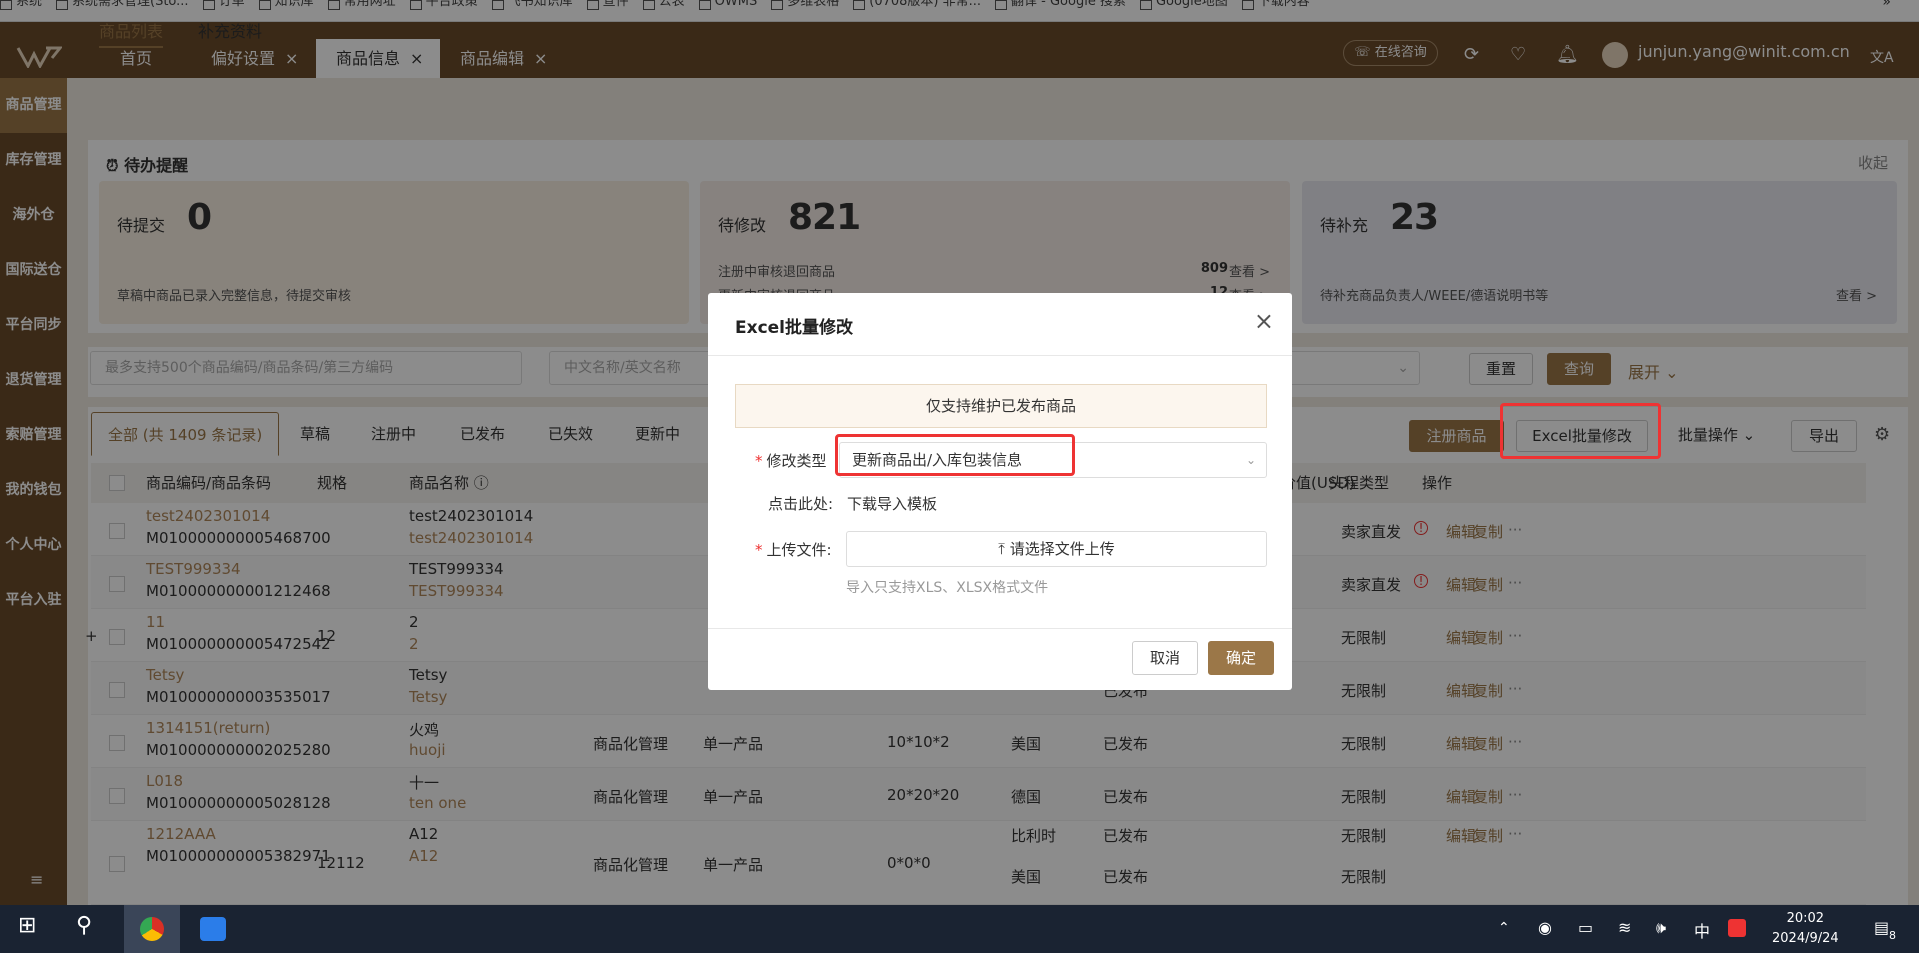 This screenshot has height=953, width=1919. What do you see at coordinates (1241, 658) in the screenshot?
I see `confirm-button: 确定` at bounding box center [1241, 658].